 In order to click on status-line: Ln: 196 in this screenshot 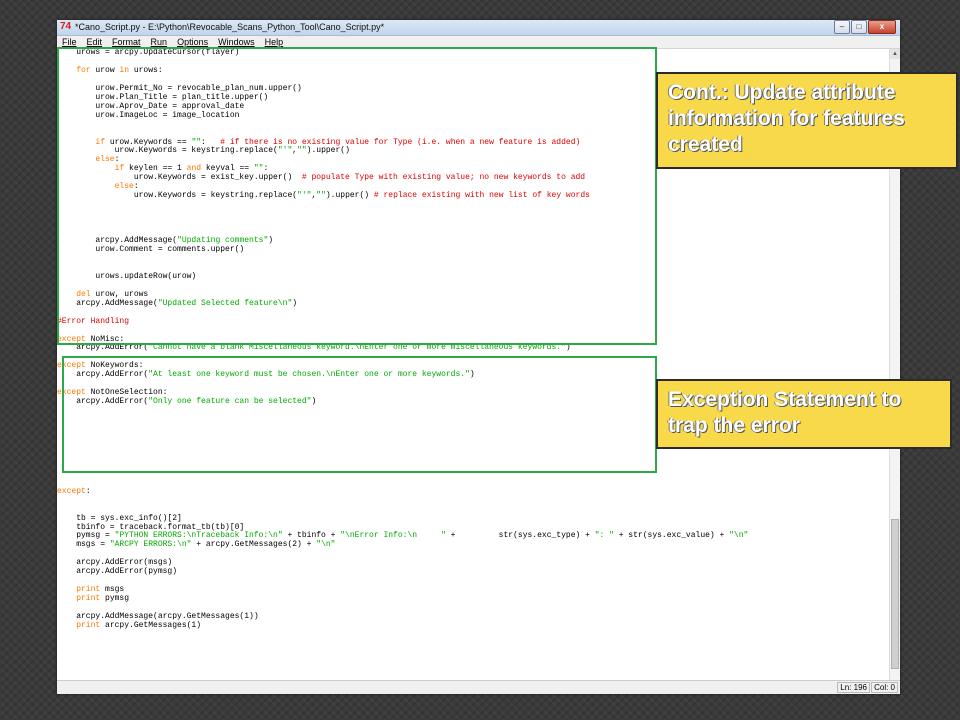, I will do `click(853, 687)`.